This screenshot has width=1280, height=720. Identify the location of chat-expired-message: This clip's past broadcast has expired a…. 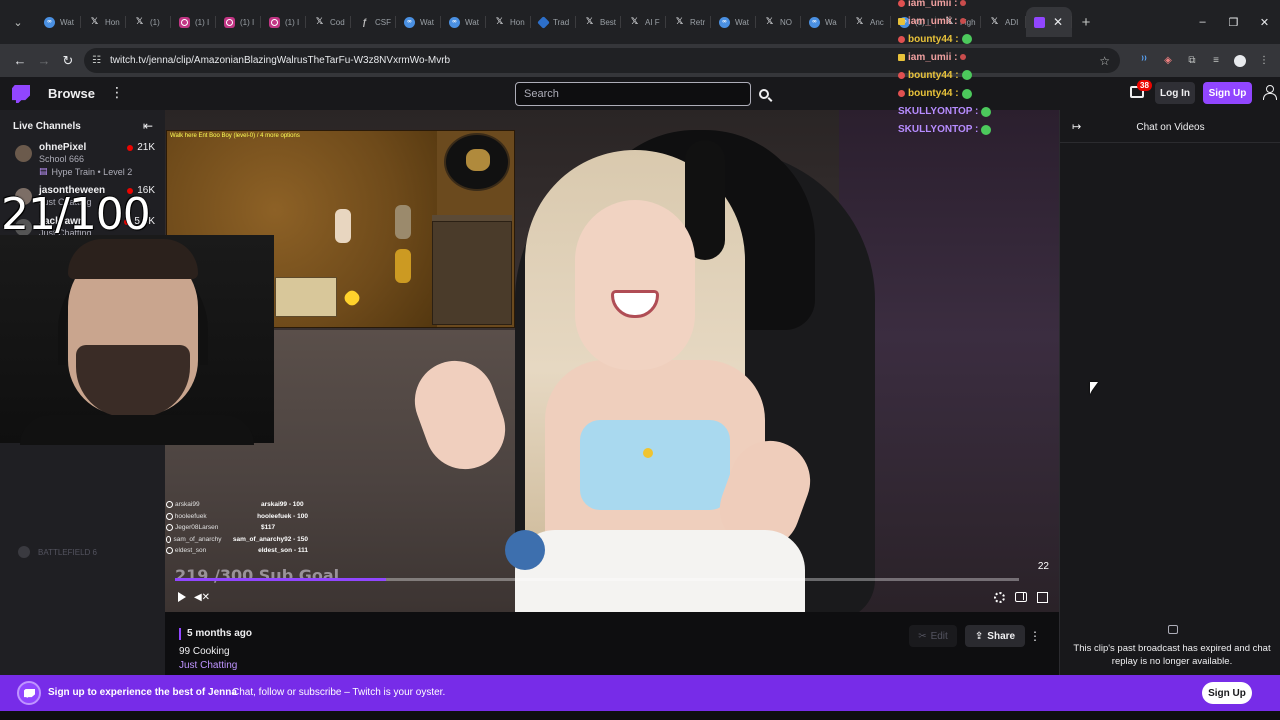
(1172, 655).